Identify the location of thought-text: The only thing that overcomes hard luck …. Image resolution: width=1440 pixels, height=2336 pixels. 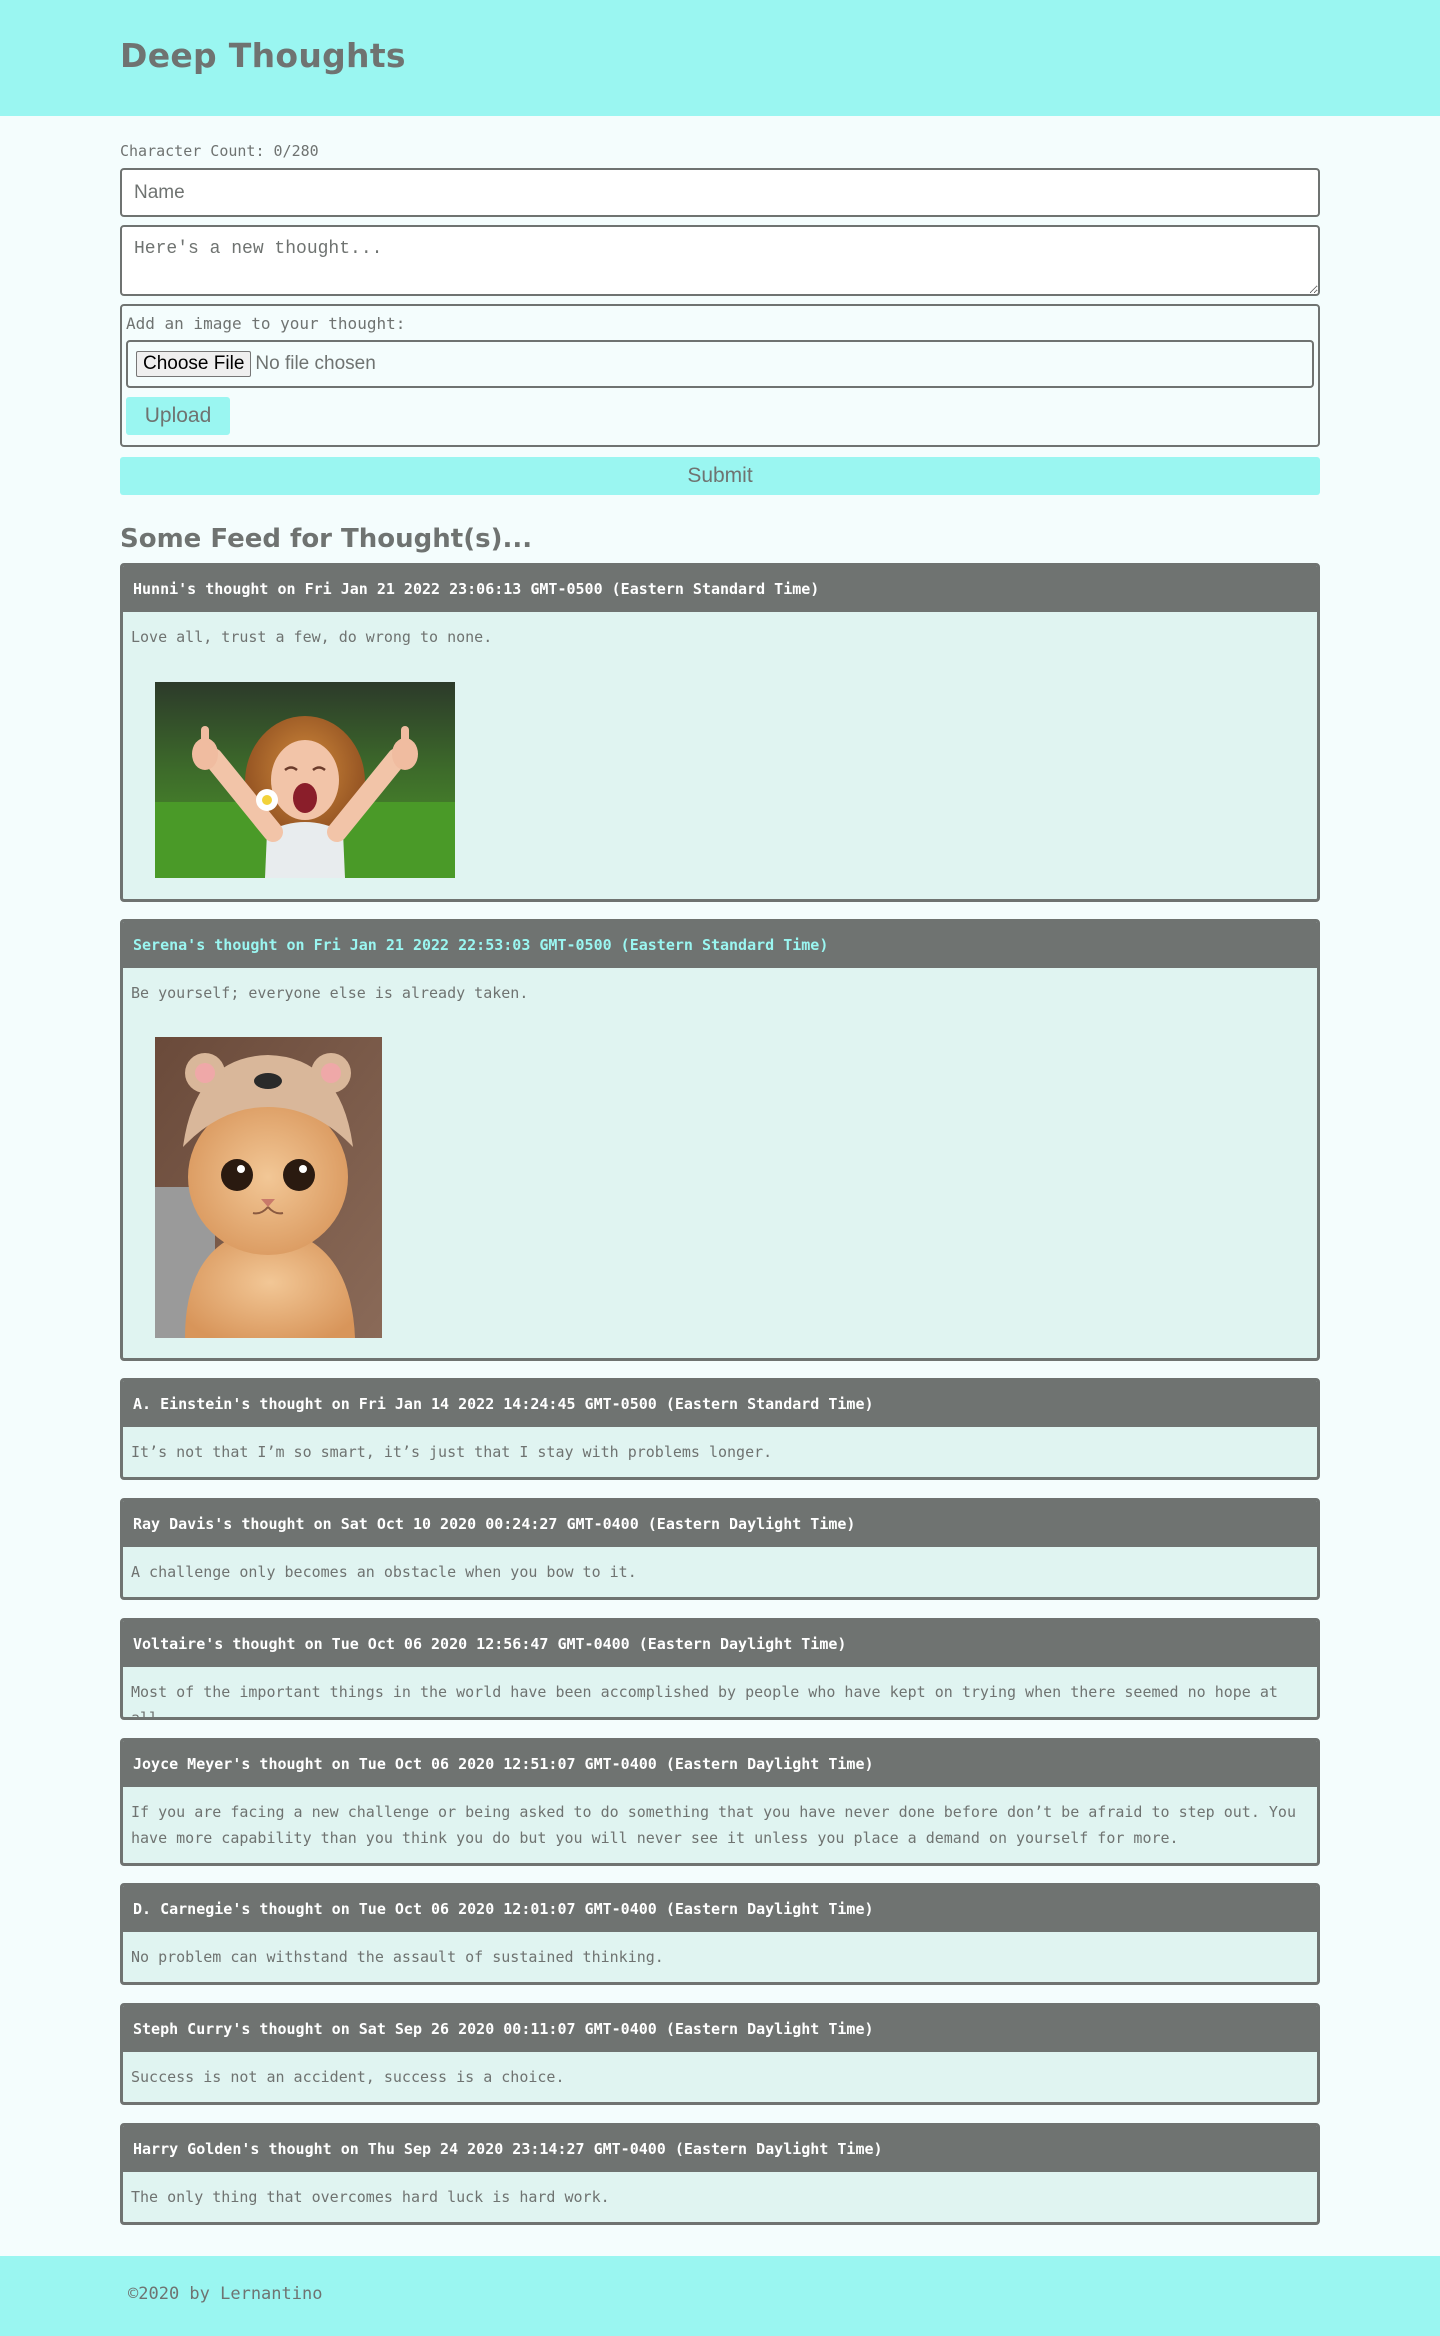
(370, 2197).